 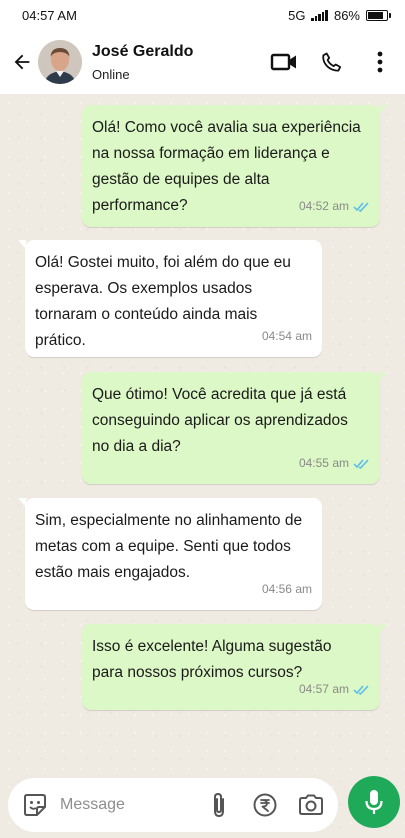 What do you see at coordinates (142, 62) in the screenshot?
I see `contact-info: José Geraldo Online` at bounding box center [142, 62].